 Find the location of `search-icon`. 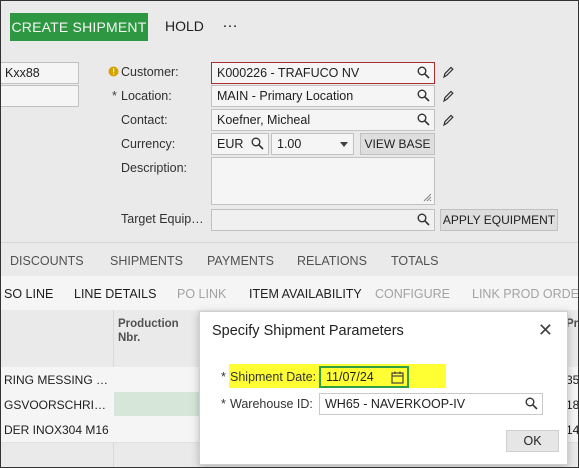

search-icon is located at coordinates (531, 403).